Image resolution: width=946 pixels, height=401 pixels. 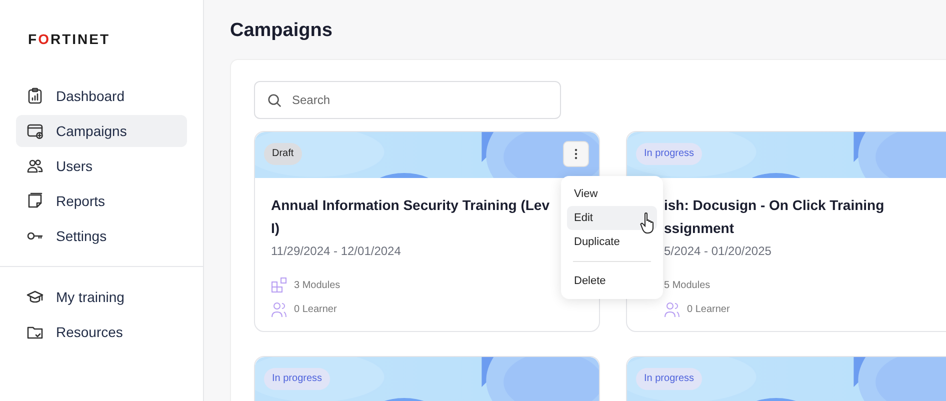 What do you see at coordinates (612, 218) in the screenshot?
I see `menu-item: Edit` at bounding box center [612, 218].